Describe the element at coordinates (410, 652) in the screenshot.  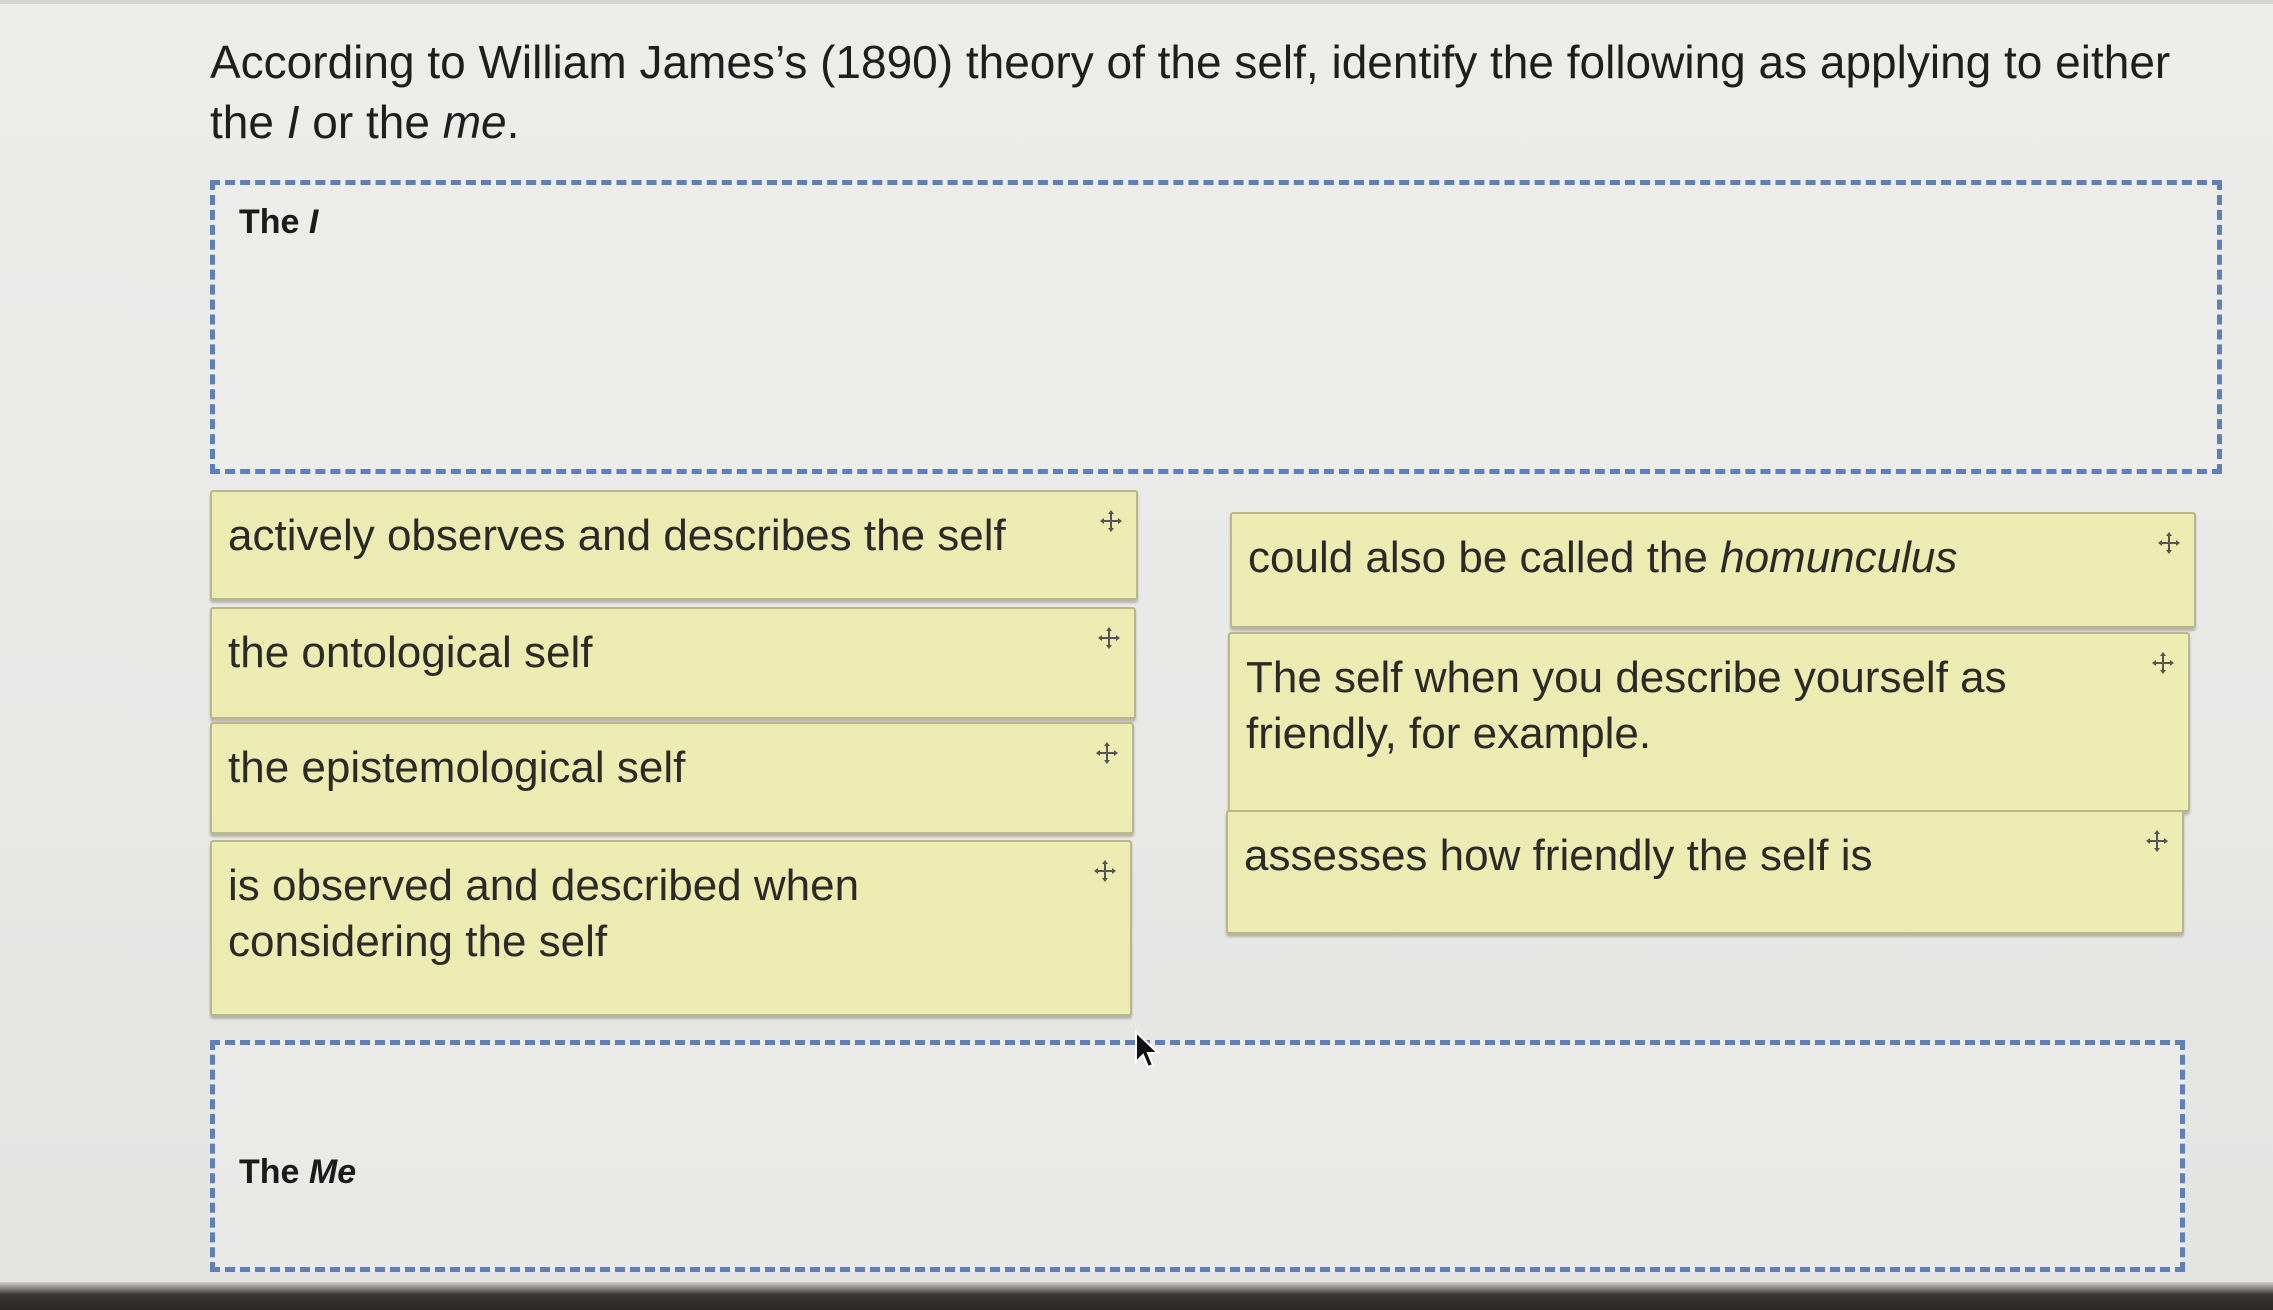
I see `card-text: the ontological self` at that location.